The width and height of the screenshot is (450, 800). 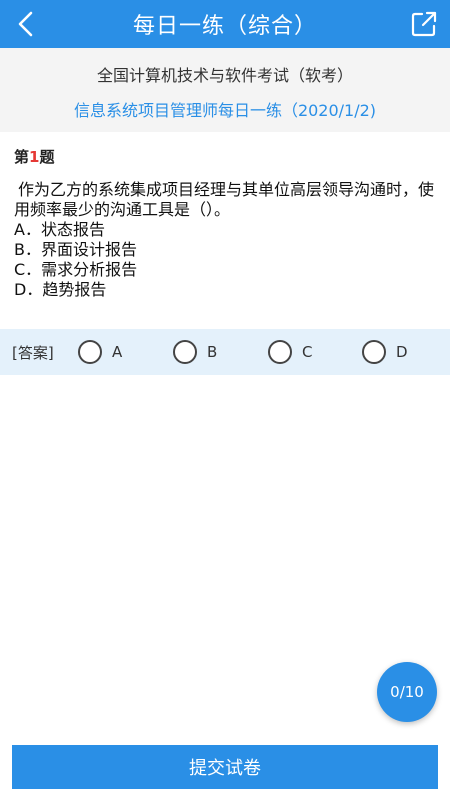 I want to click on answer-option-label: B, so click(x=212, y=352).